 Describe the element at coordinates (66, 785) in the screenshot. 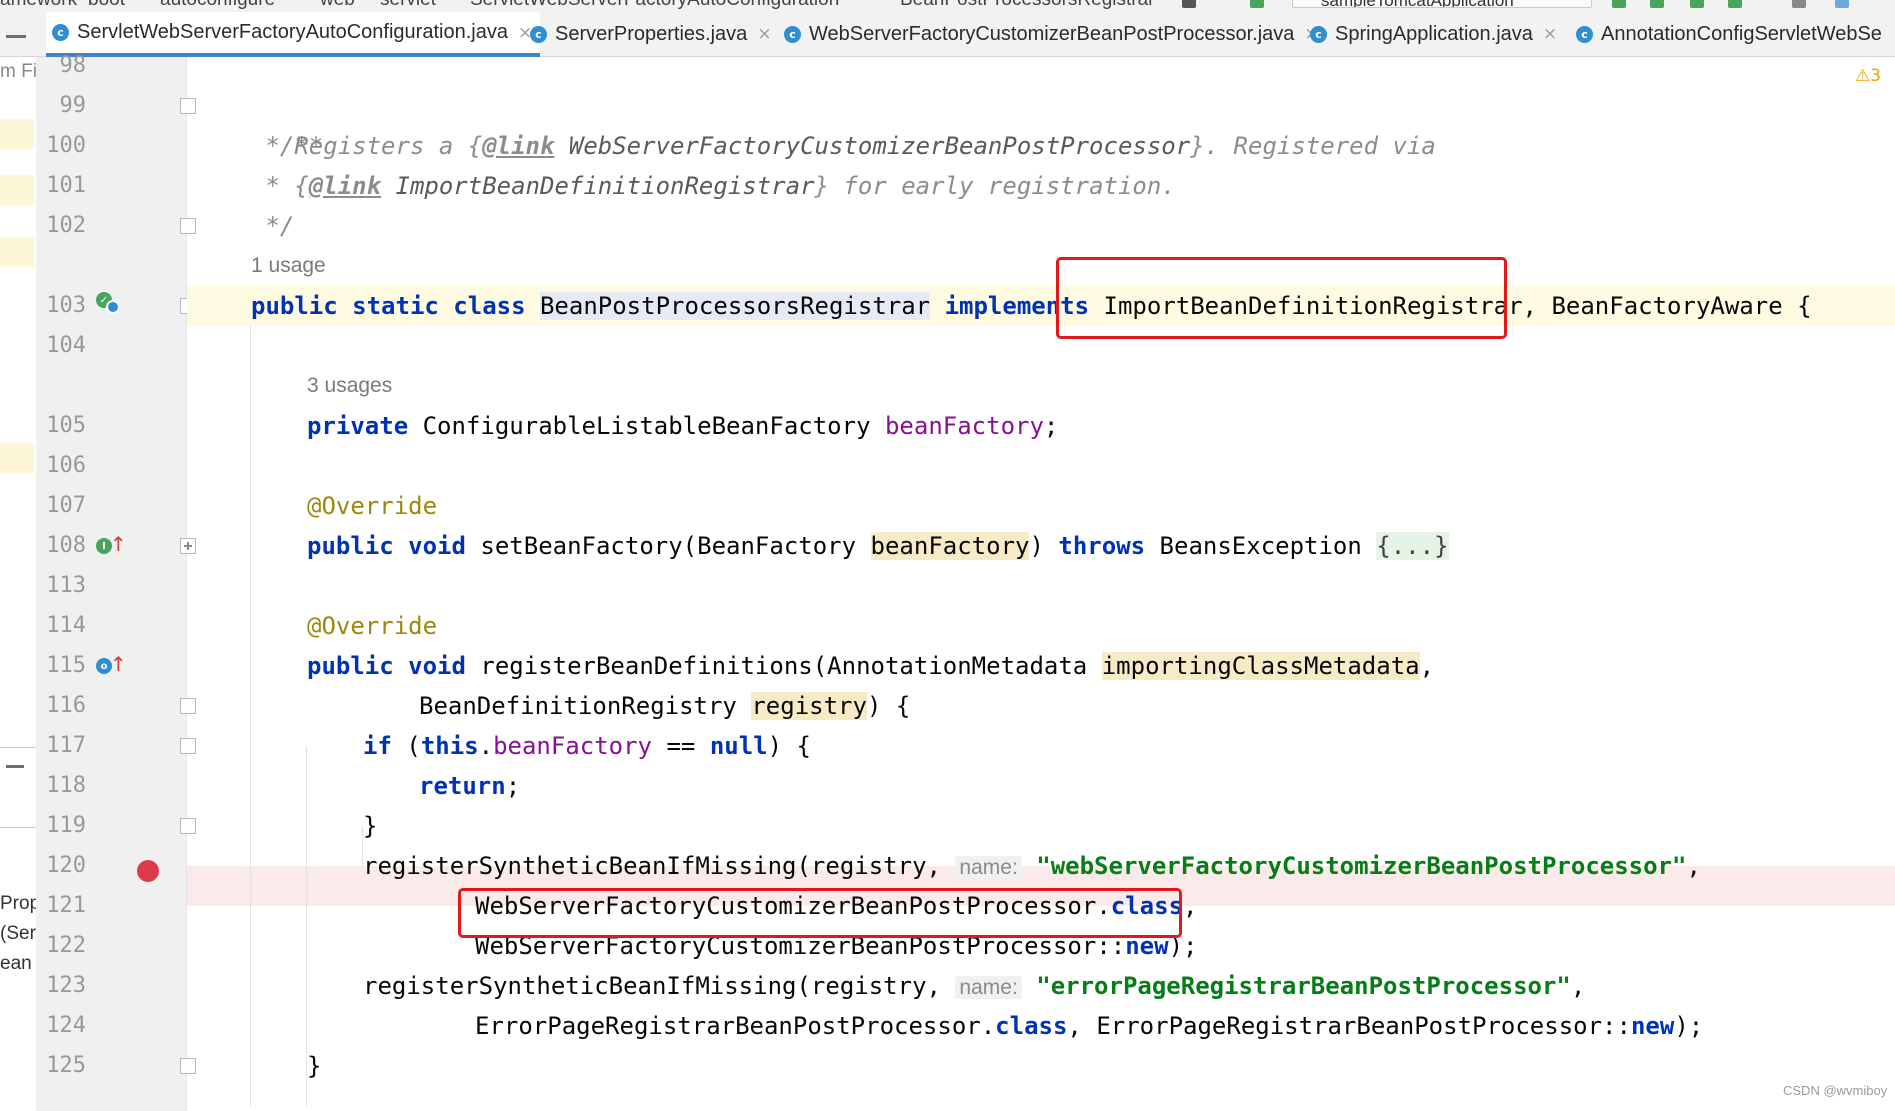

I see `line-number: 118` at that location.